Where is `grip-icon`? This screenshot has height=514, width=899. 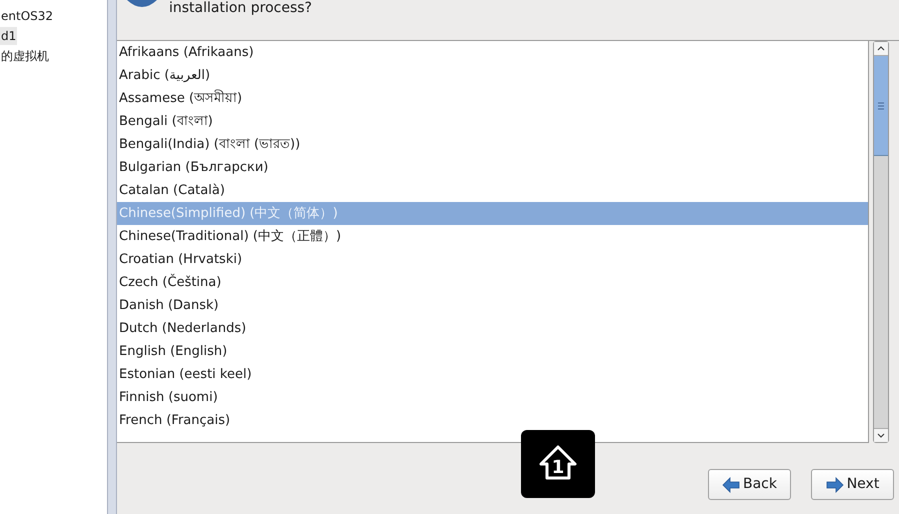
grip-icon is located at coordinates (881, 106).